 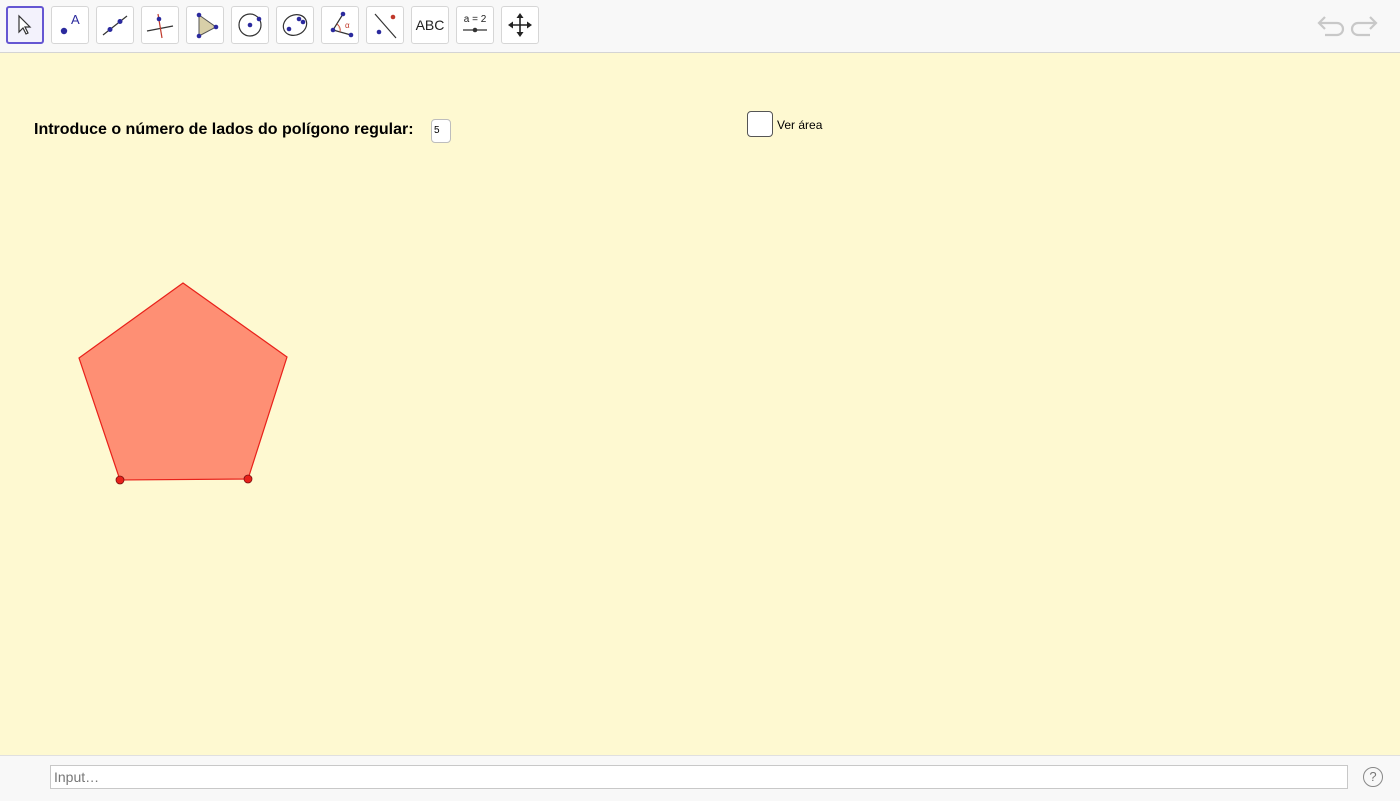 I want to click on angle-icon: α, so click(x=342, y=24).